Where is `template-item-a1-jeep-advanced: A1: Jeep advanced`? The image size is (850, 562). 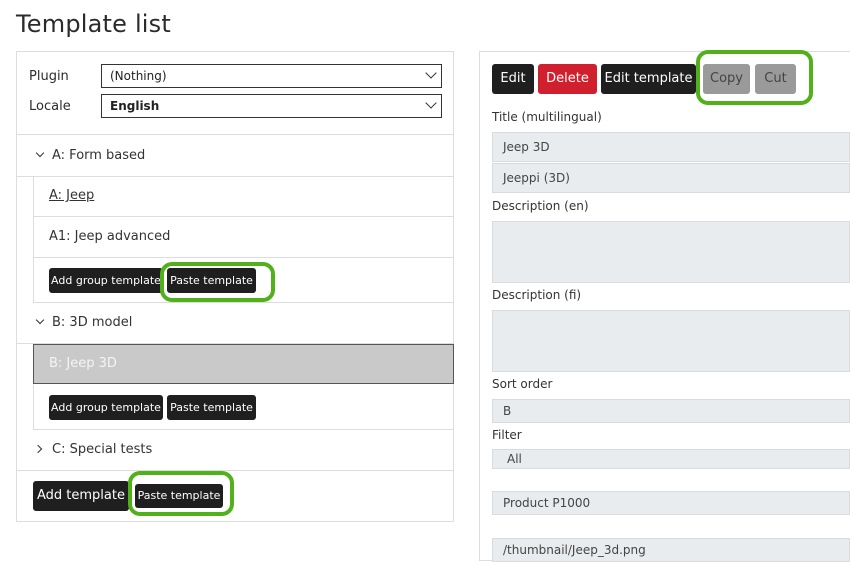 template-item-a1-jeep-advanced: A1: Jeep advanced is located at coordinates (243, 237).